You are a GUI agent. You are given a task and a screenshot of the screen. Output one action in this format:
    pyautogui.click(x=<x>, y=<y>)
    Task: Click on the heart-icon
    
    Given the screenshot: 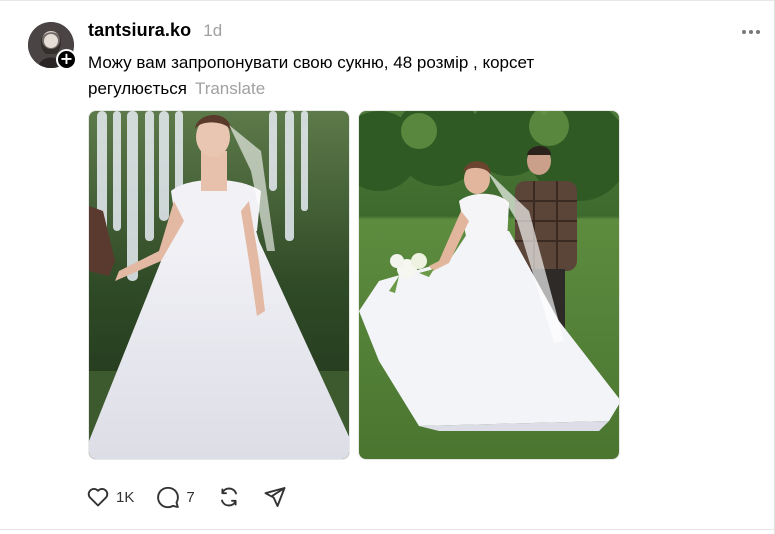 What is the action you would take?
    pyautogui.click(x=98, y=497)
    